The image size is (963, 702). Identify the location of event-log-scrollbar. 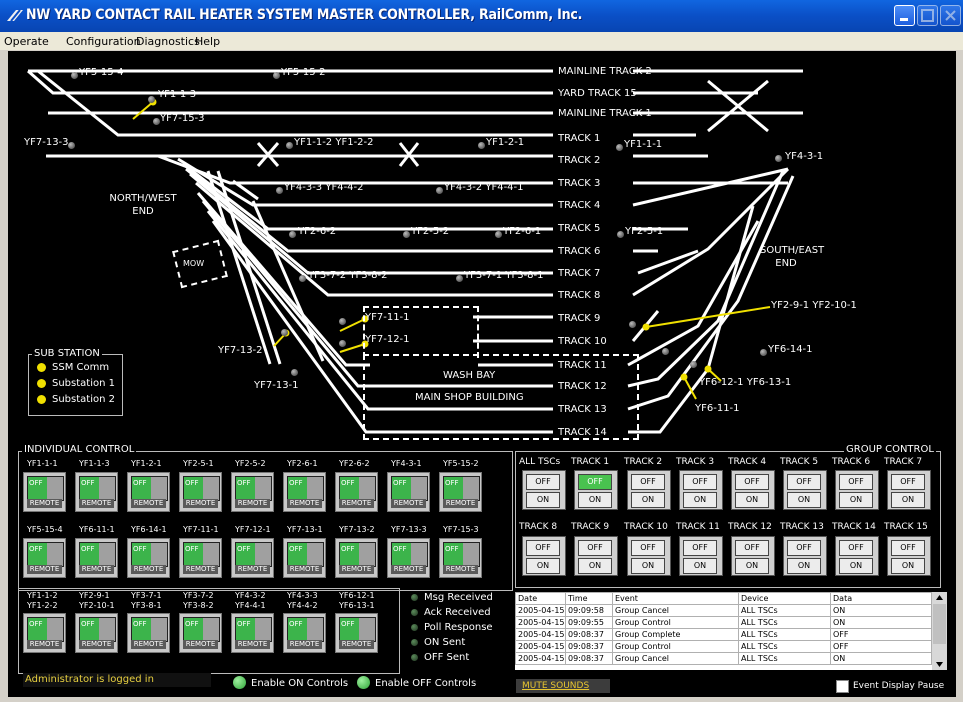
(939, 631).